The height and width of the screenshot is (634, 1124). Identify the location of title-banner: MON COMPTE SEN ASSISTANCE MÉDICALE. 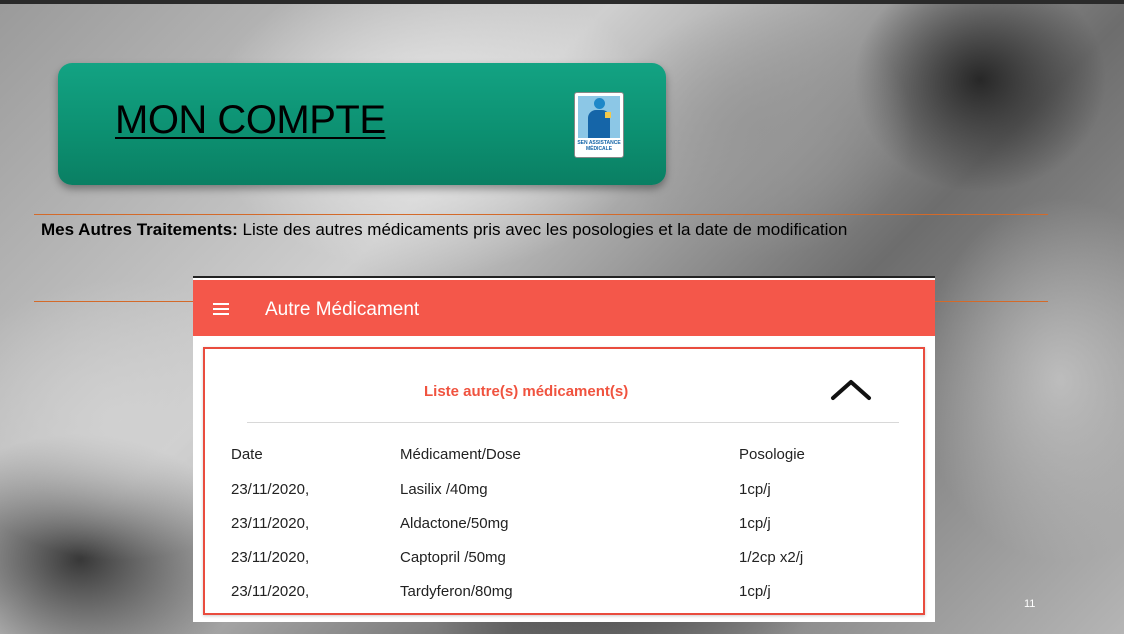
(362, 124).